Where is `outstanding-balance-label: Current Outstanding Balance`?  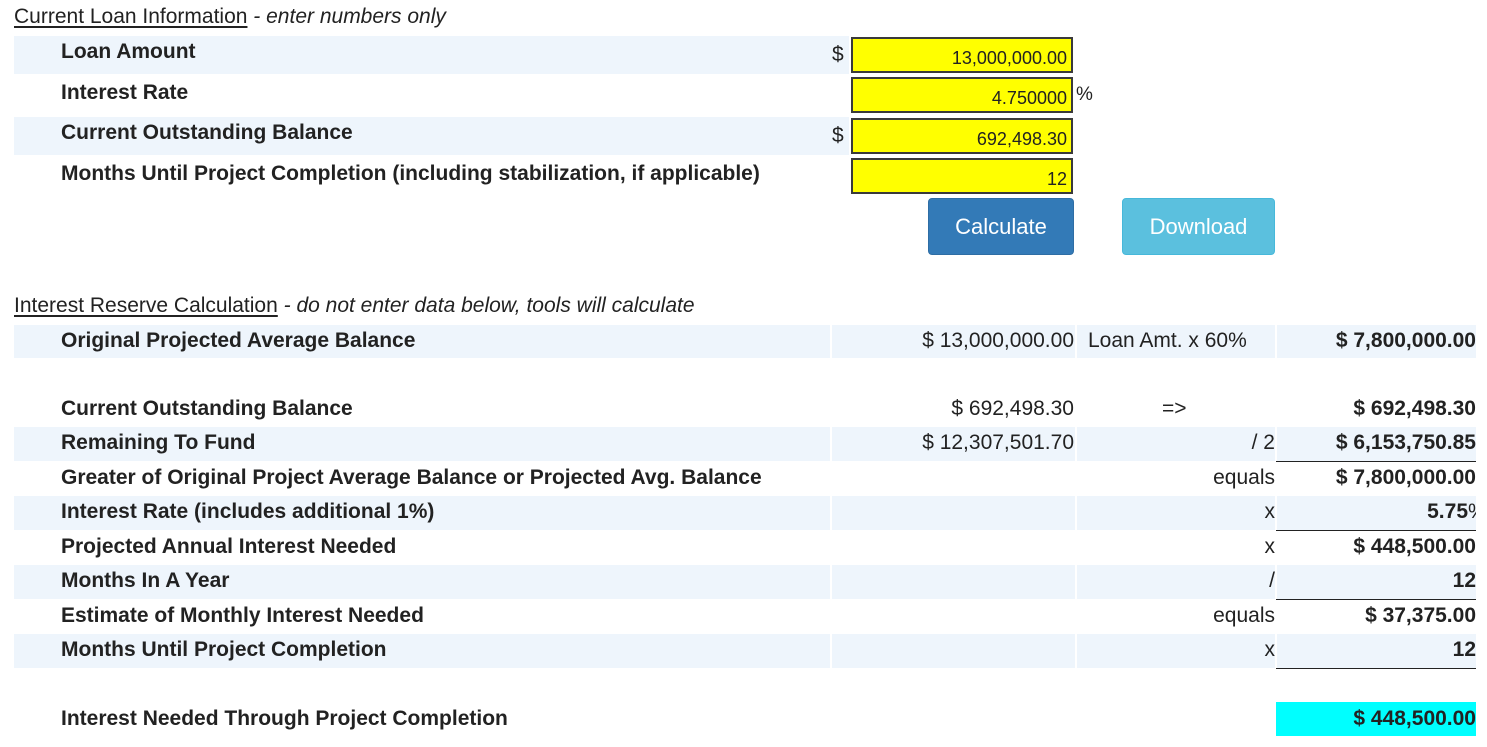 outstanding-balance-label: Current Outstanding Balance is located at coordinates (207, 132).